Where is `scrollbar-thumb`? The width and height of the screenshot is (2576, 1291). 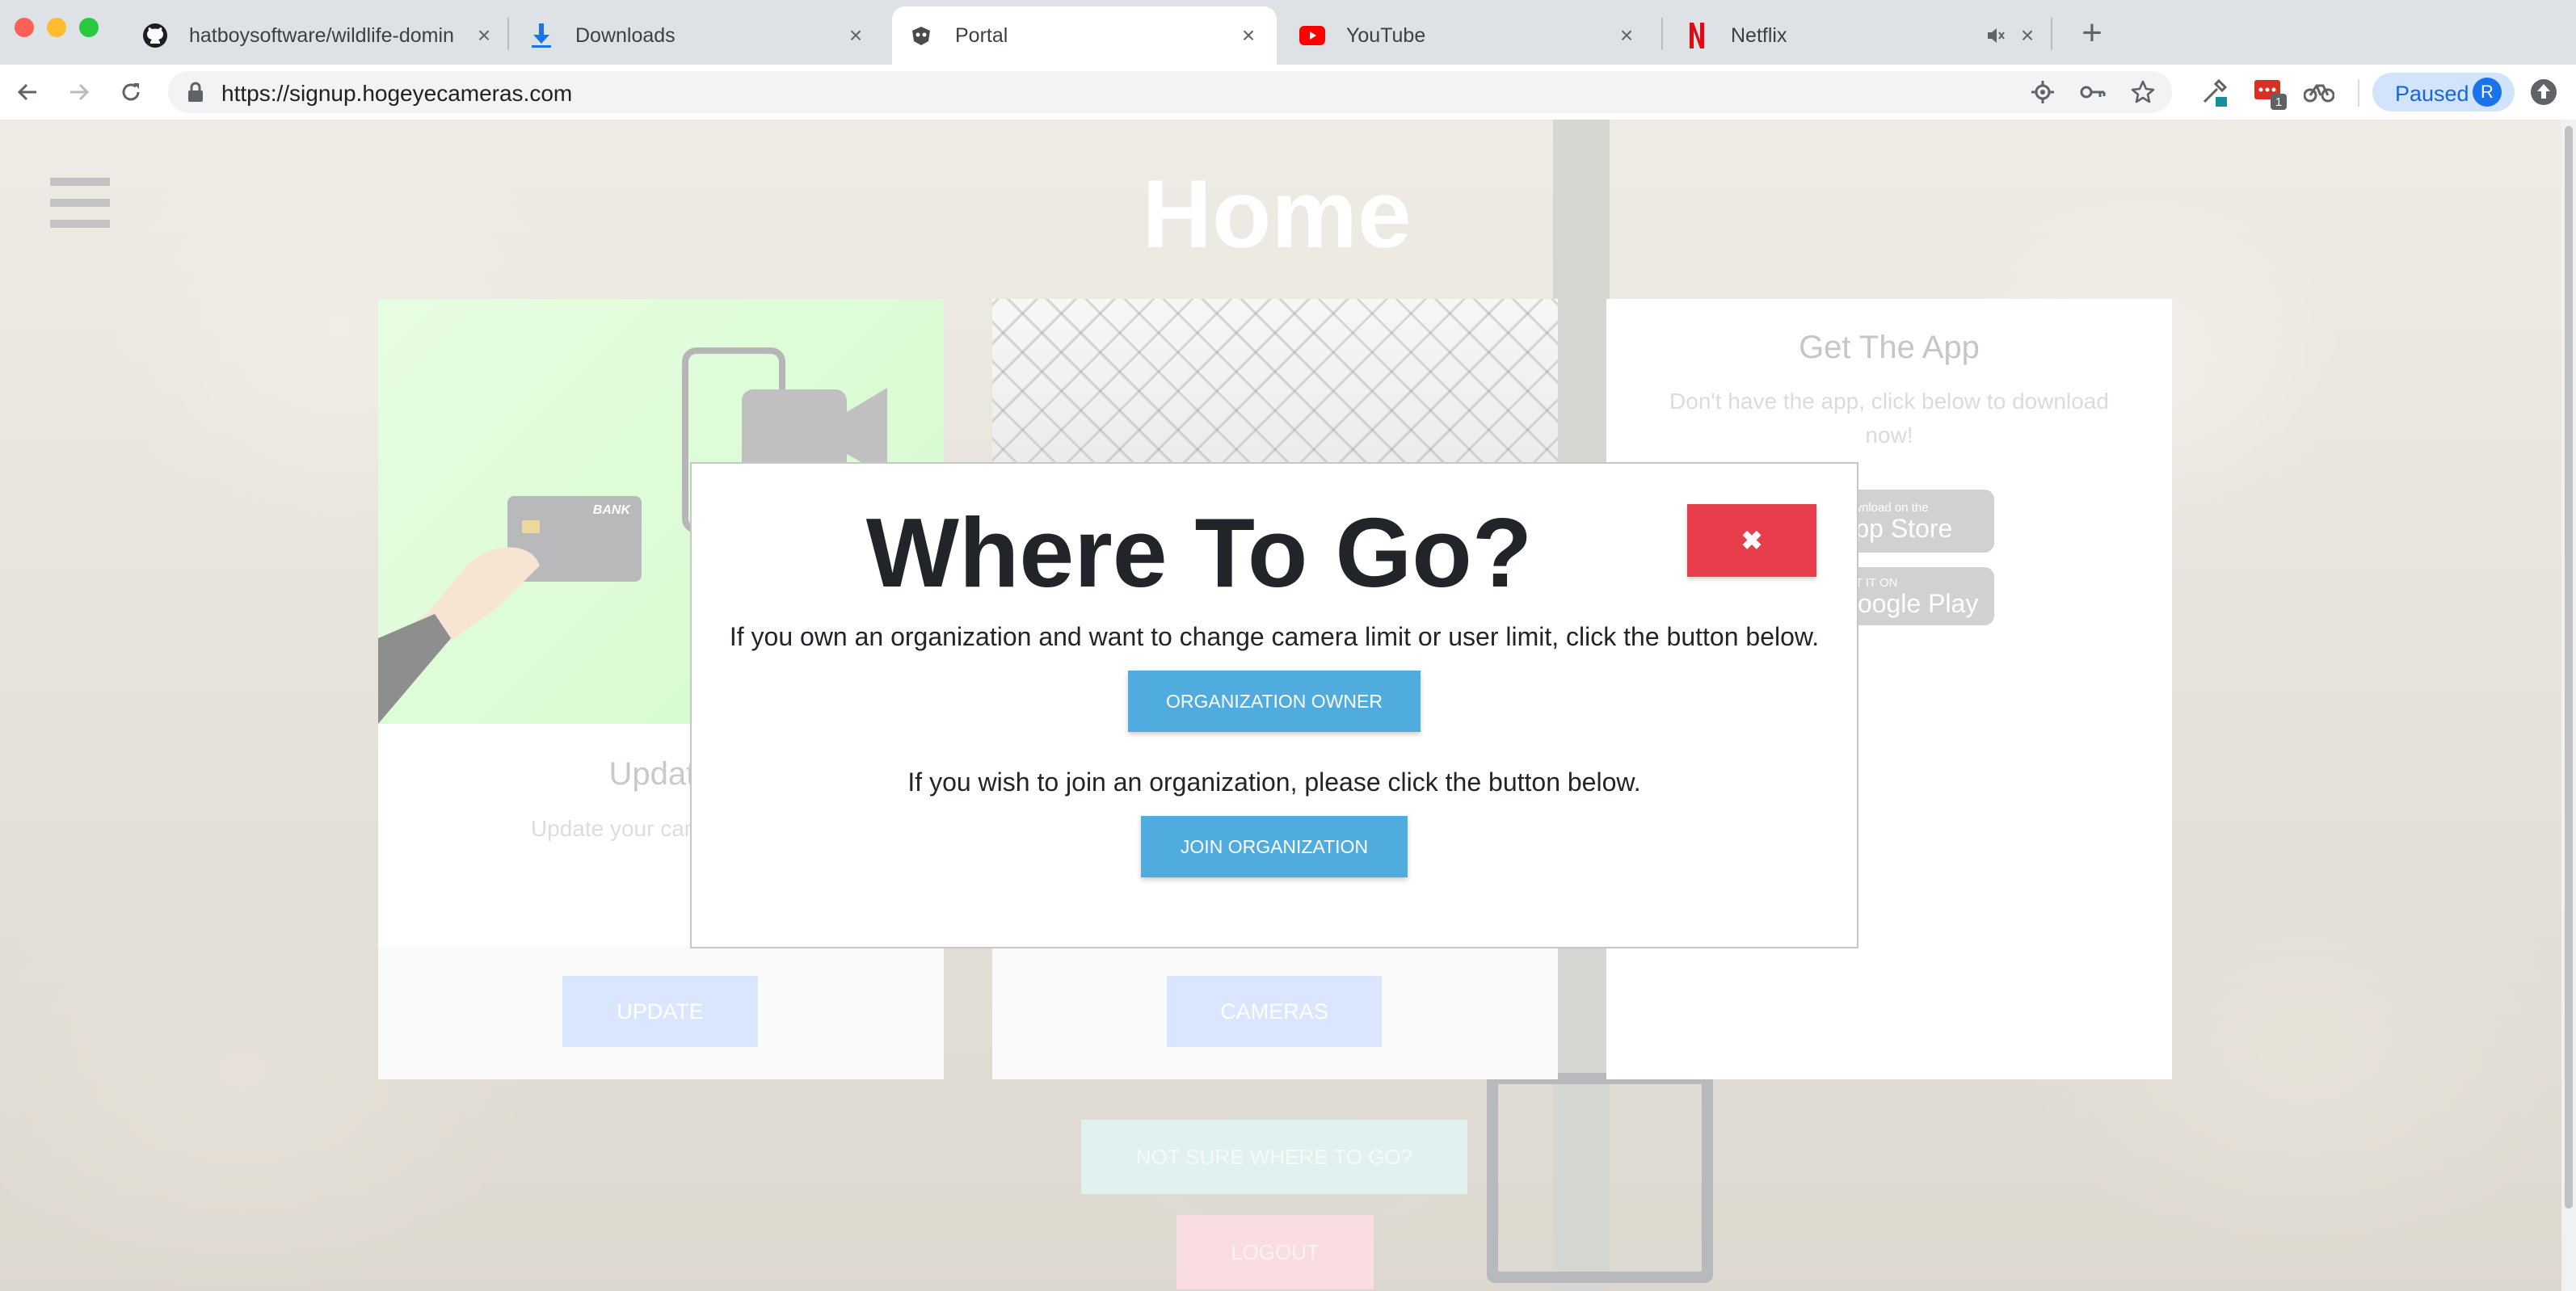 scrollbar-thumb is located at coordinates (2569, 668).